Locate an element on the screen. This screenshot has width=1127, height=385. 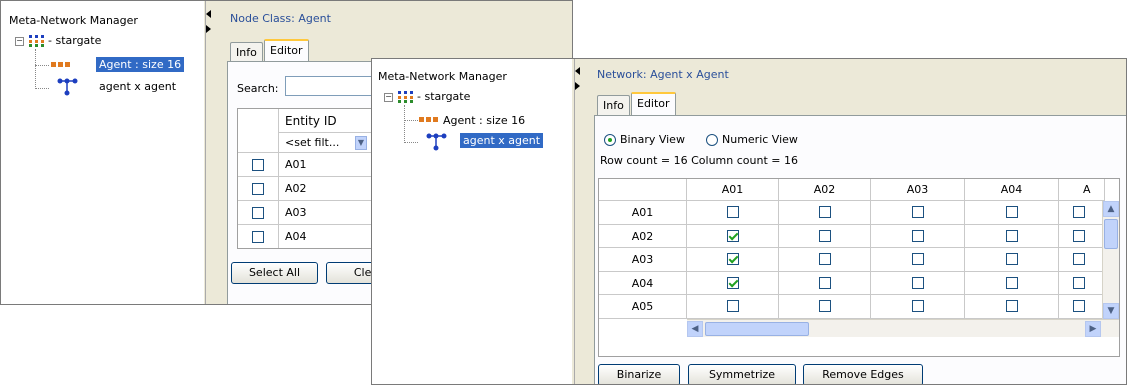
front-tree-item-agent-network: agent x agent is located at coordinates (502, 140).